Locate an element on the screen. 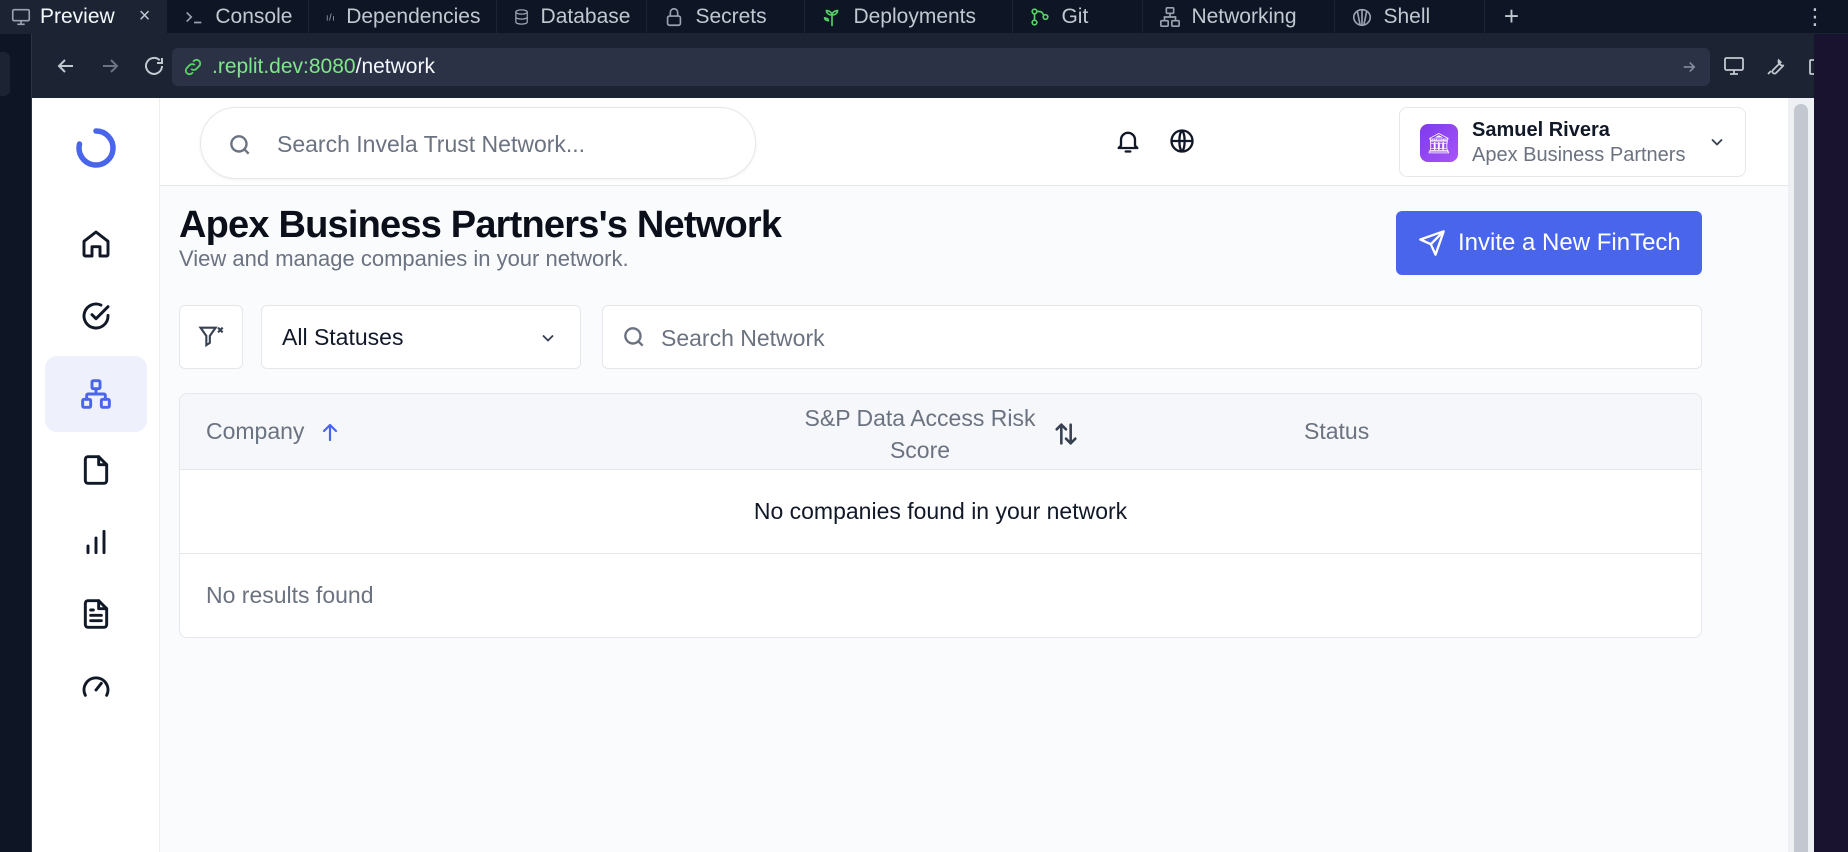 This screenshot has height=852, width=1848. terminal-icon is located at coordinates (194, 17).